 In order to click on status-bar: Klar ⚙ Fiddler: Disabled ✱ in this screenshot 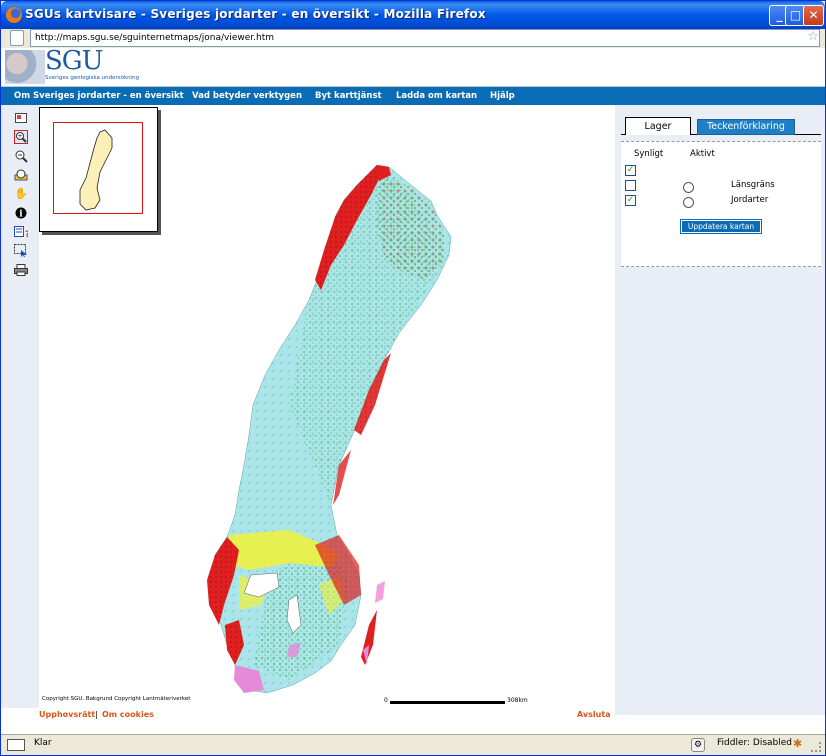, I will do `click(413, 744)`.